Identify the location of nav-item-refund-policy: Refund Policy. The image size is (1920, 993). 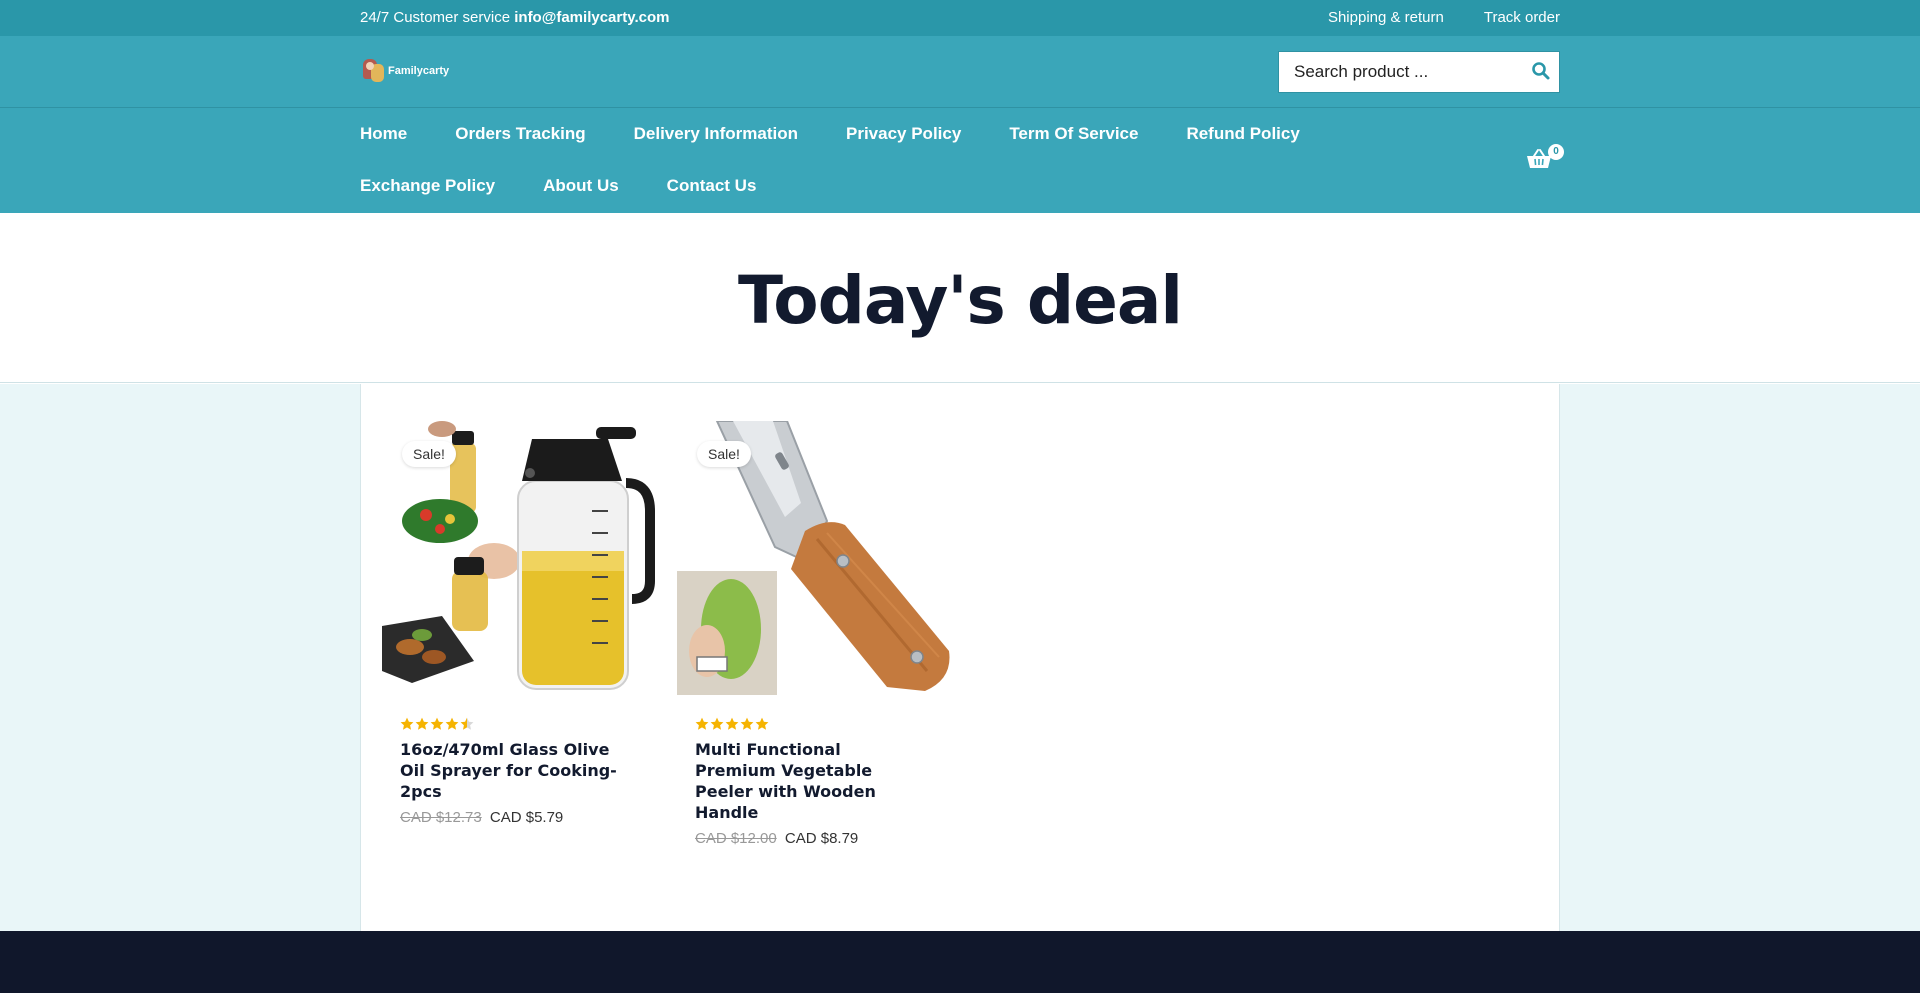
(1242, 134).